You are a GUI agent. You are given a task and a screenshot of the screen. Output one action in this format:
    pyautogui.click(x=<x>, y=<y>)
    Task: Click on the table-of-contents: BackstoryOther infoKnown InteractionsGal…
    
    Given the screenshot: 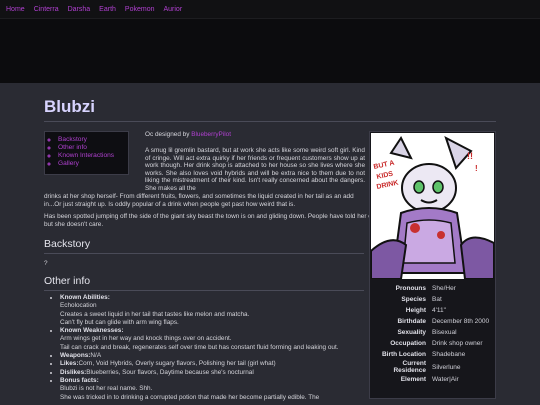 What is the action you would take?
    pyautogui.click(x=86, y=153)
    